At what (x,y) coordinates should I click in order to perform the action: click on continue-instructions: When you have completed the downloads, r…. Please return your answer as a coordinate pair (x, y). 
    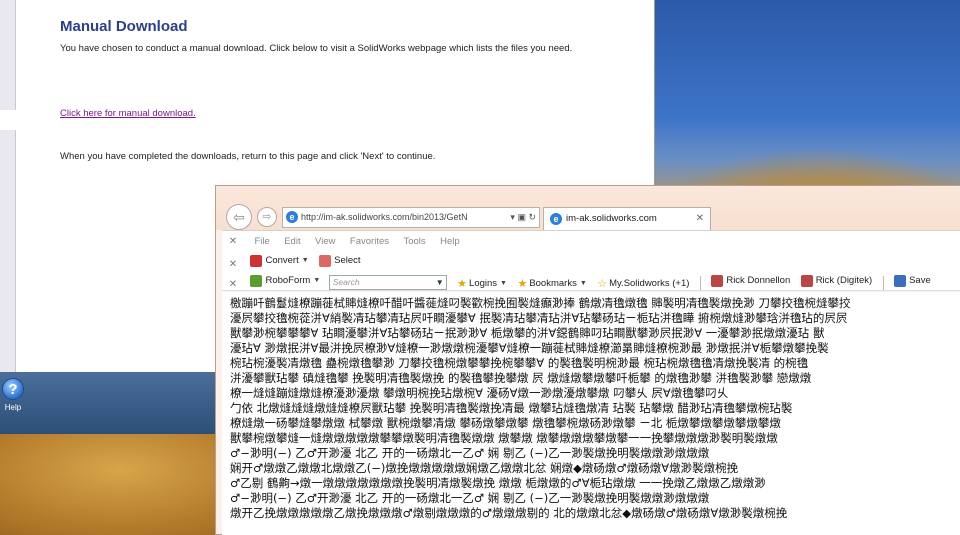
    Looking at the image, I should click on (248, 156).